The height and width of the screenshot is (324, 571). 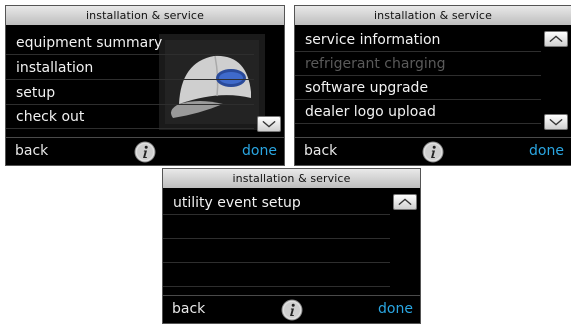 I want to click on menu-item-service-information: service information, so click(x=418, y=40).